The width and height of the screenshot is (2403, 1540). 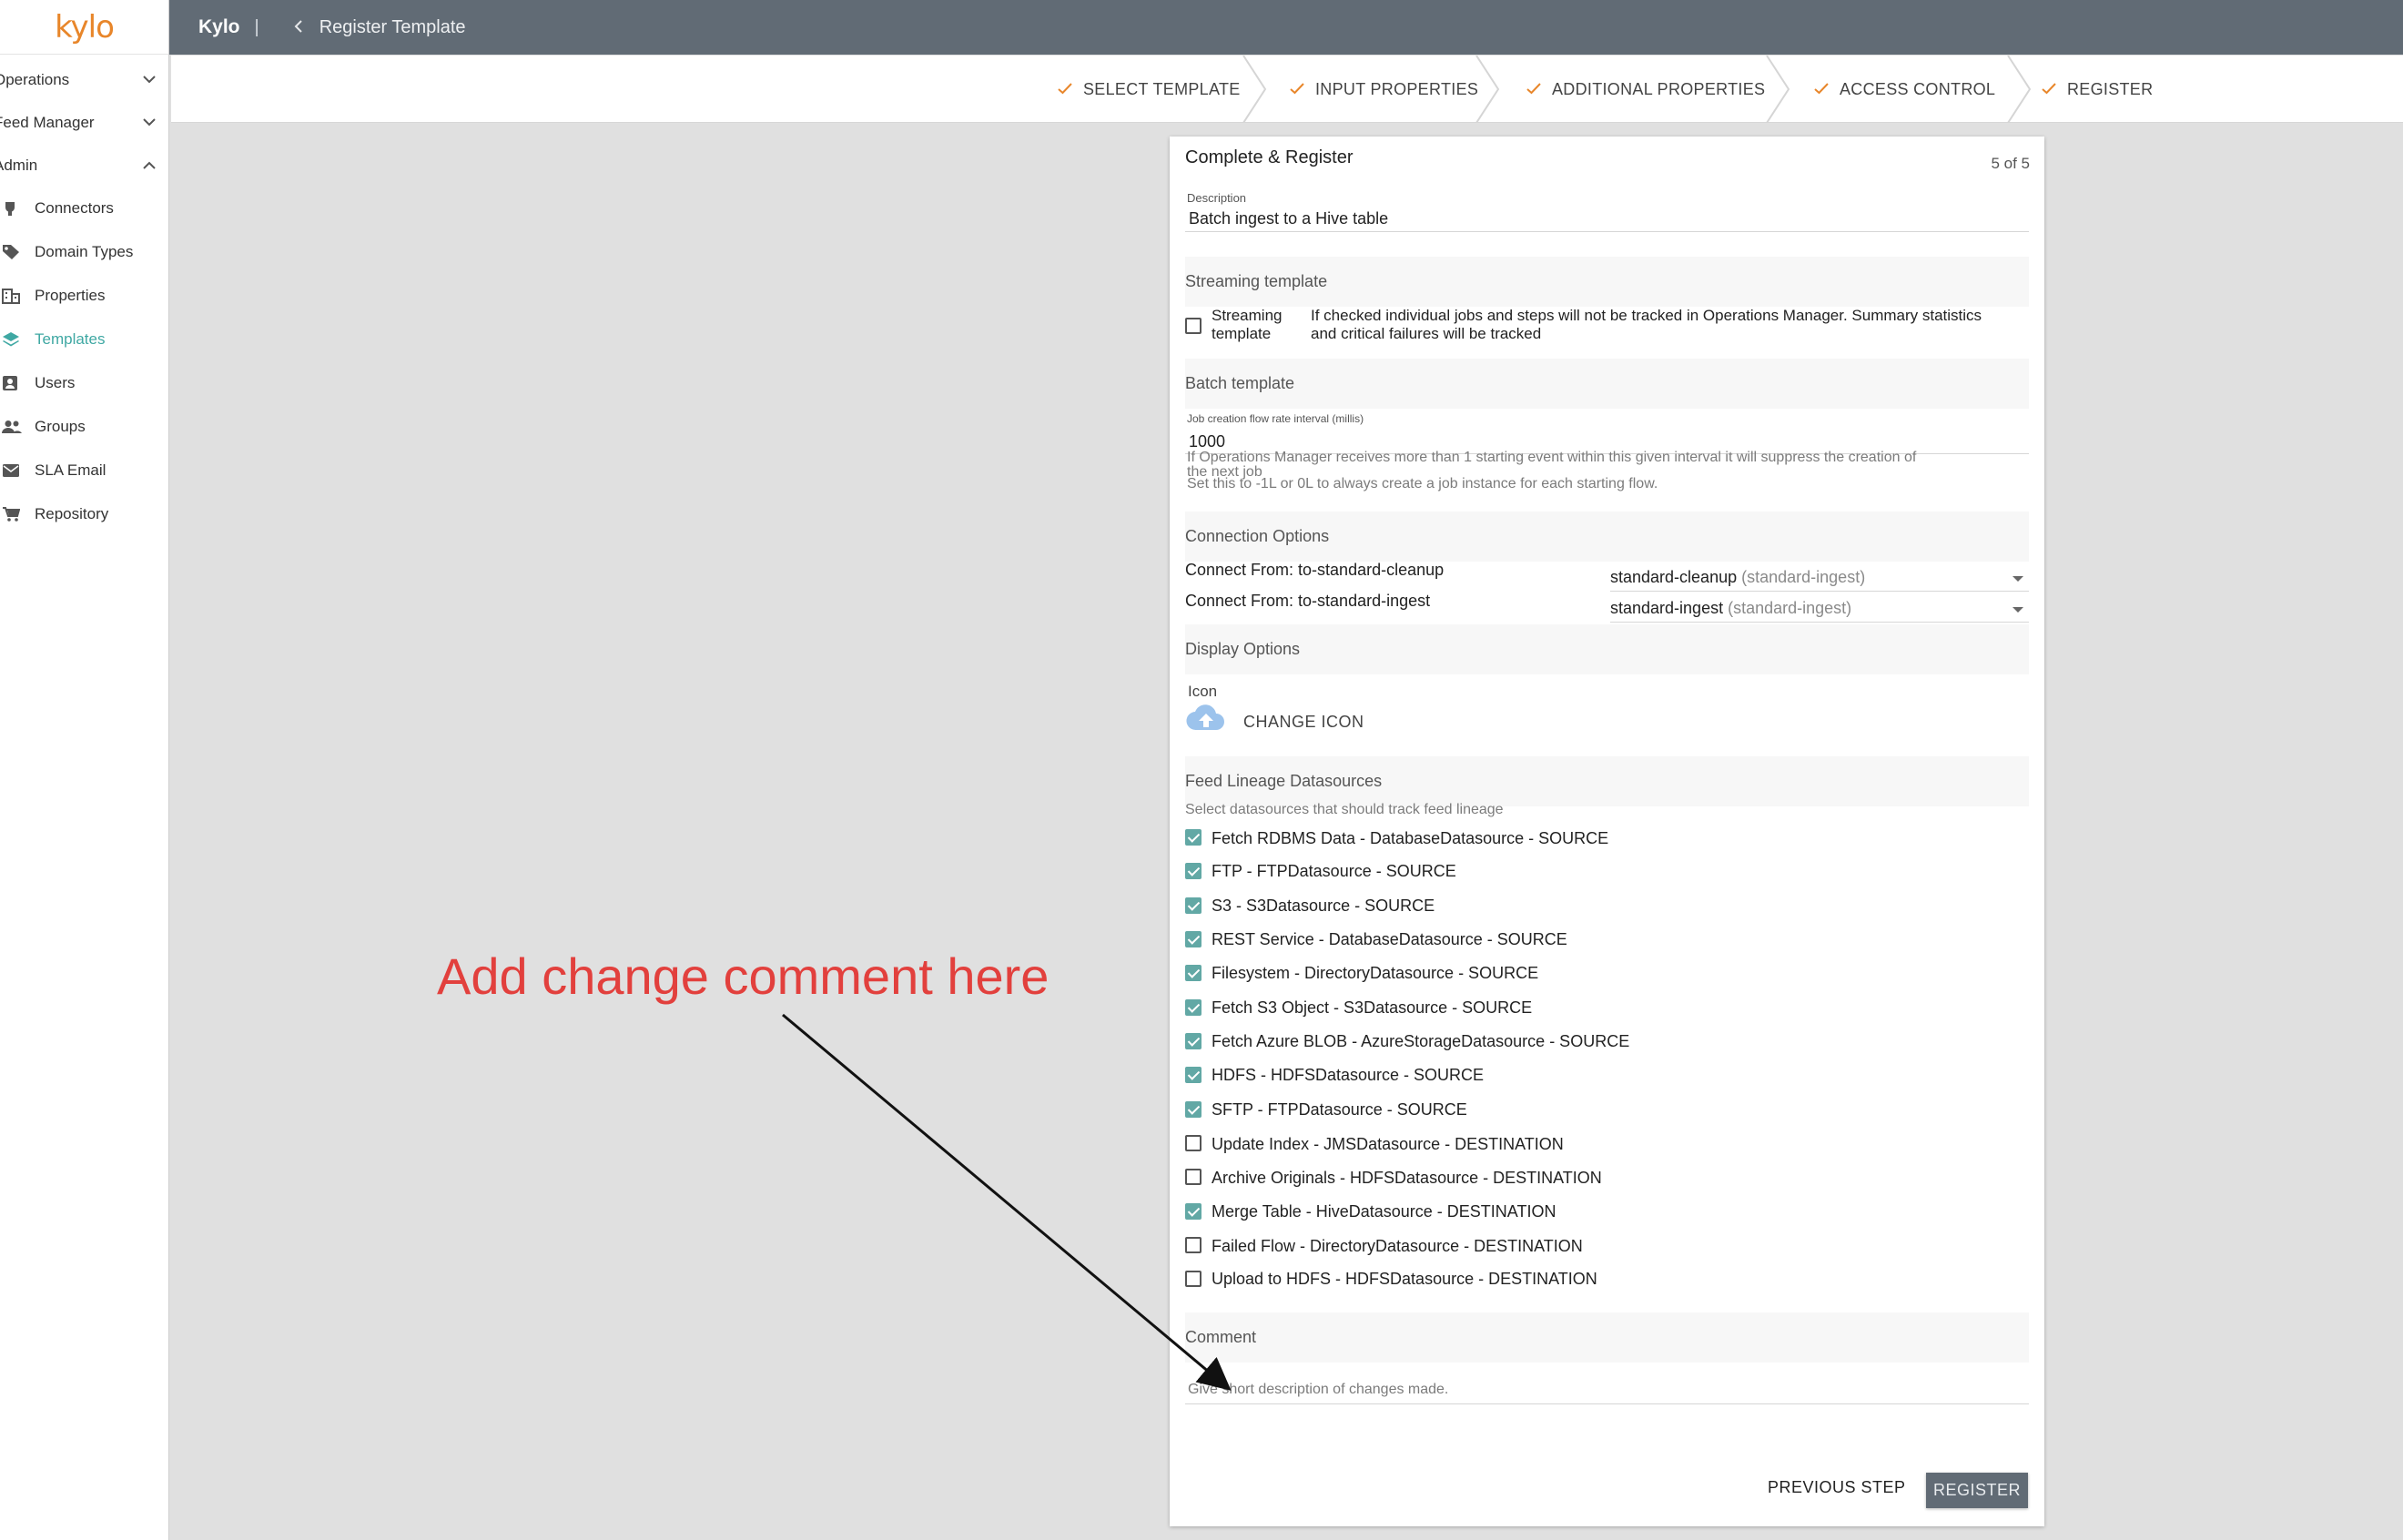 I want to click on top-bar: Kylo | Register Template, so click(x=1286, y=27).